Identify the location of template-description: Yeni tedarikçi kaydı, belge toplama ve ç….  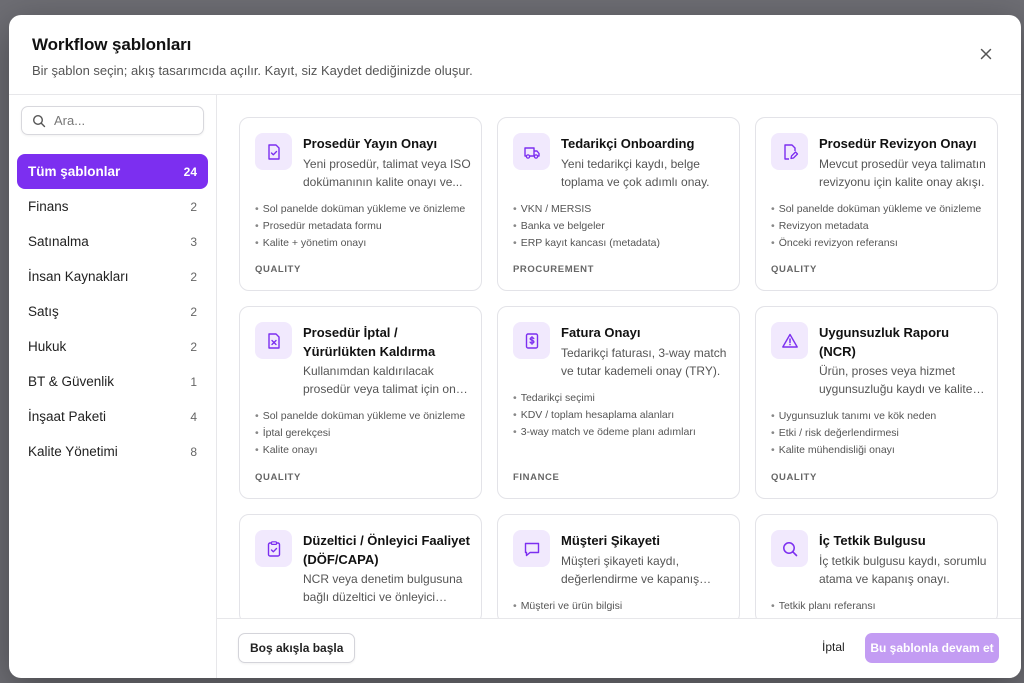
(635, 173).